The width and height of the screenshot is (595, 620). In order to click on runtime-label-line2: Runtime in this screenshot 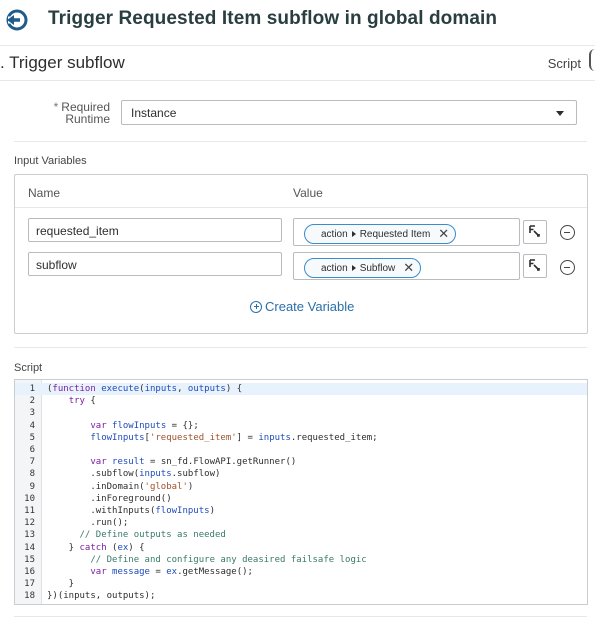, I will do `click(87, 119)`.